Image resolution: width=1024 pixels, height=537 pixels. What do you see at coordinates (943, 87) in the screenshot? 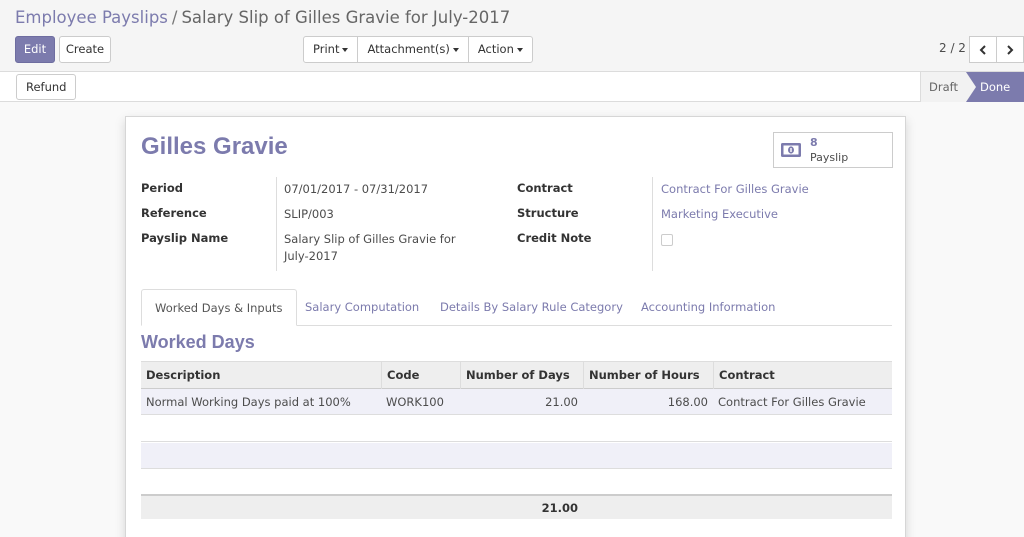
I see `stage-draft: Draft` at bounding box center [943, 87].